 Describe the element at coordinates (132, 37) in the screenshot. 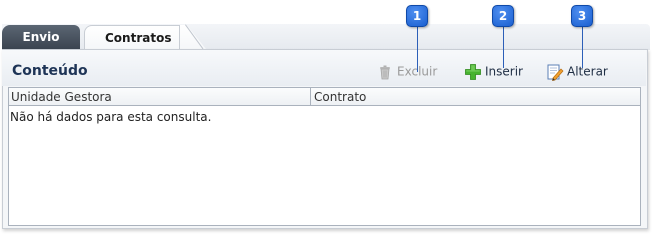

I see `tab-contratos: Contratos` at that location.